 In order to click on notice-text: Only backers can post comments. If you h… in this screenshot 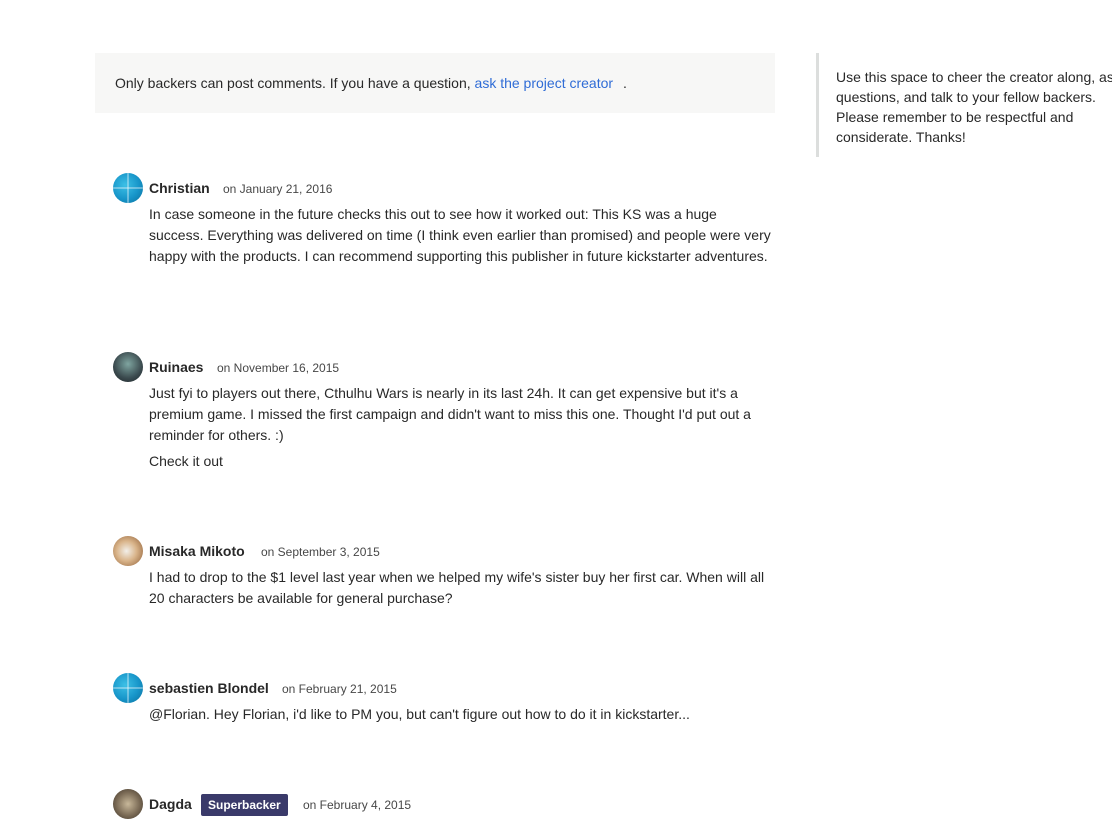, I will do `click(293, 83)`.